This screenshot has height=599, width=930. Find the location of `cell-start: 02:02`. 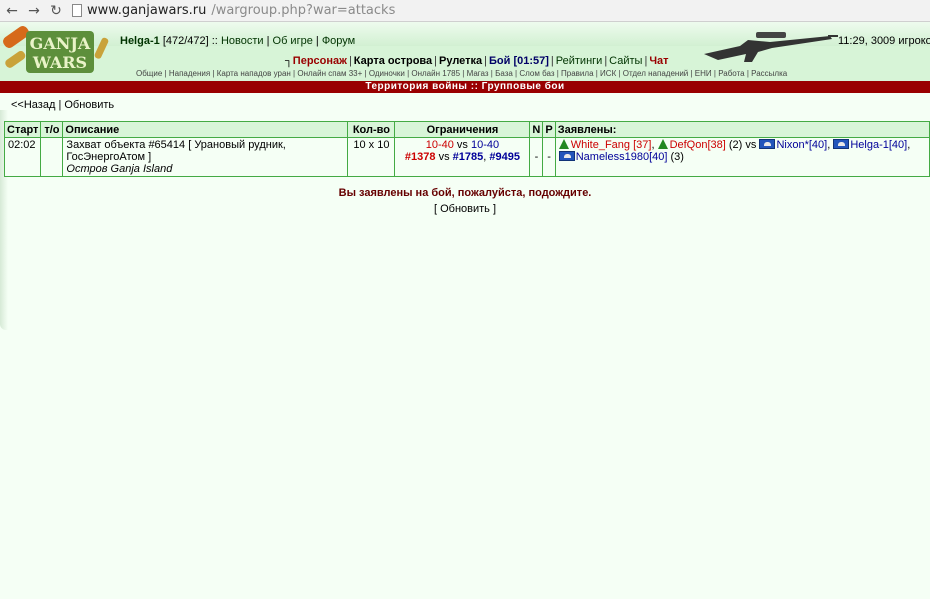

cell-start: 02:02 is located at coordinates (22, 157).